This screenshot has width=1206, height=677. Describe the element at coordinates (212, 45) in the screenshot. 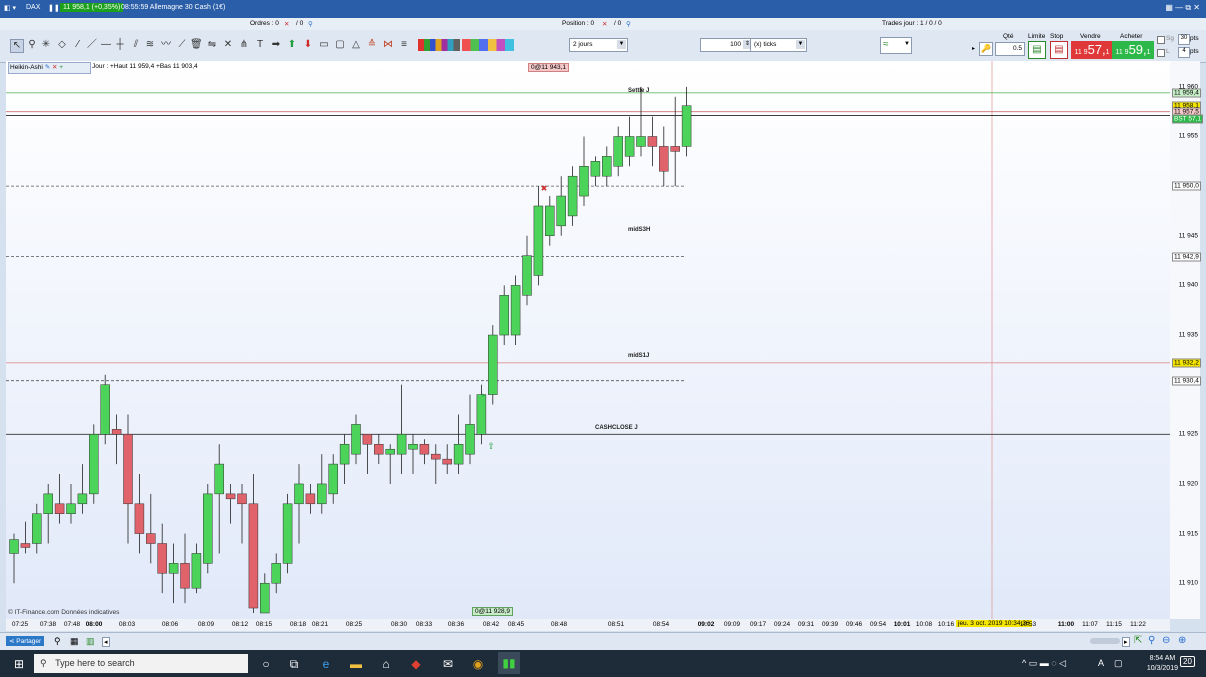

I see `magnet-icon: ⇋` at that location.